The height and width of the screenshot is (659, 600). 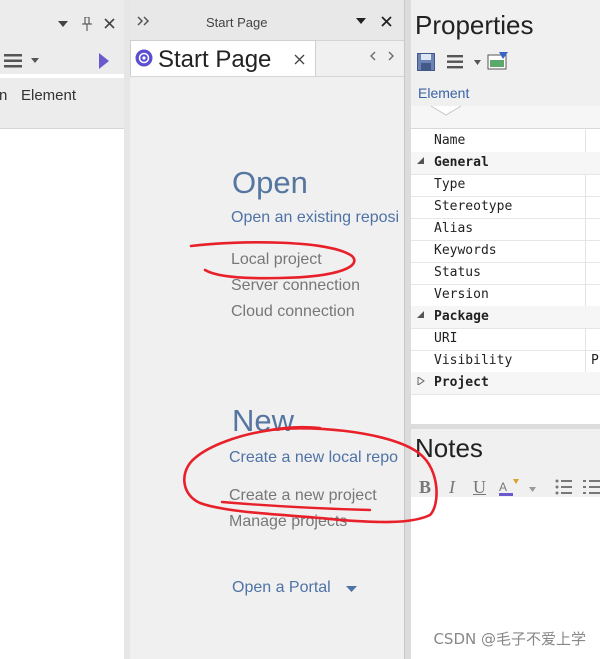 What do you see at coordinates (505, 117) in the screenshot?
I see `tab-strip` at bounding box center [505, 117].